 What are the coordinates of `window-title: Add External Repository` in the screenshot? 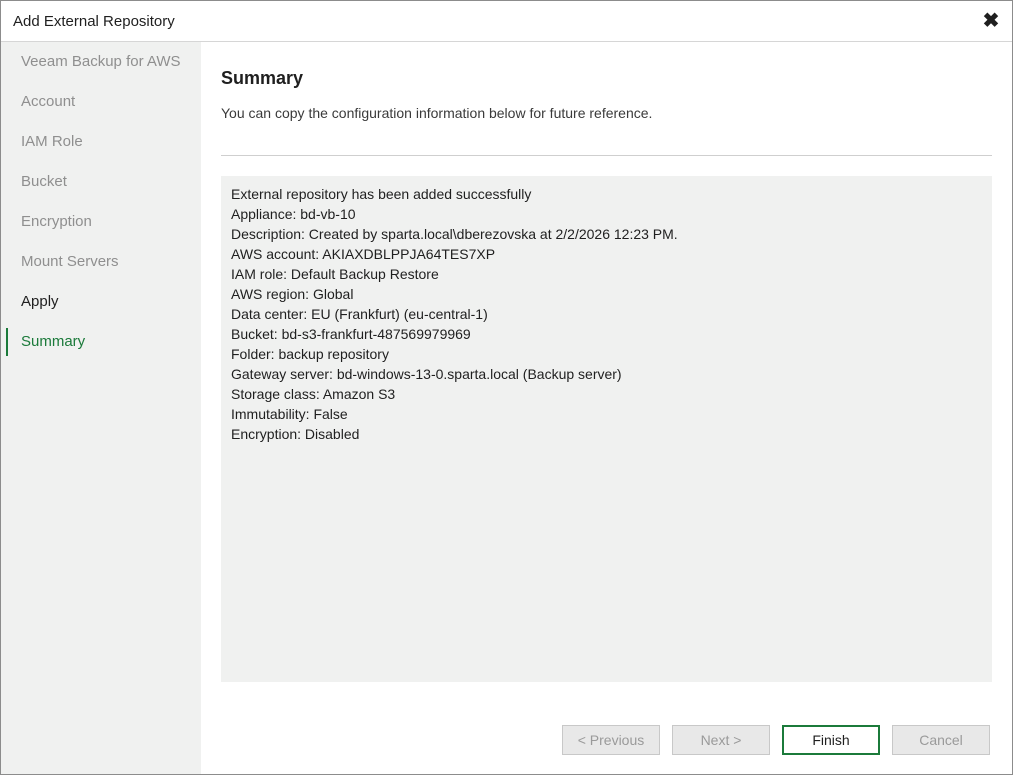 It's located at (94, 21).